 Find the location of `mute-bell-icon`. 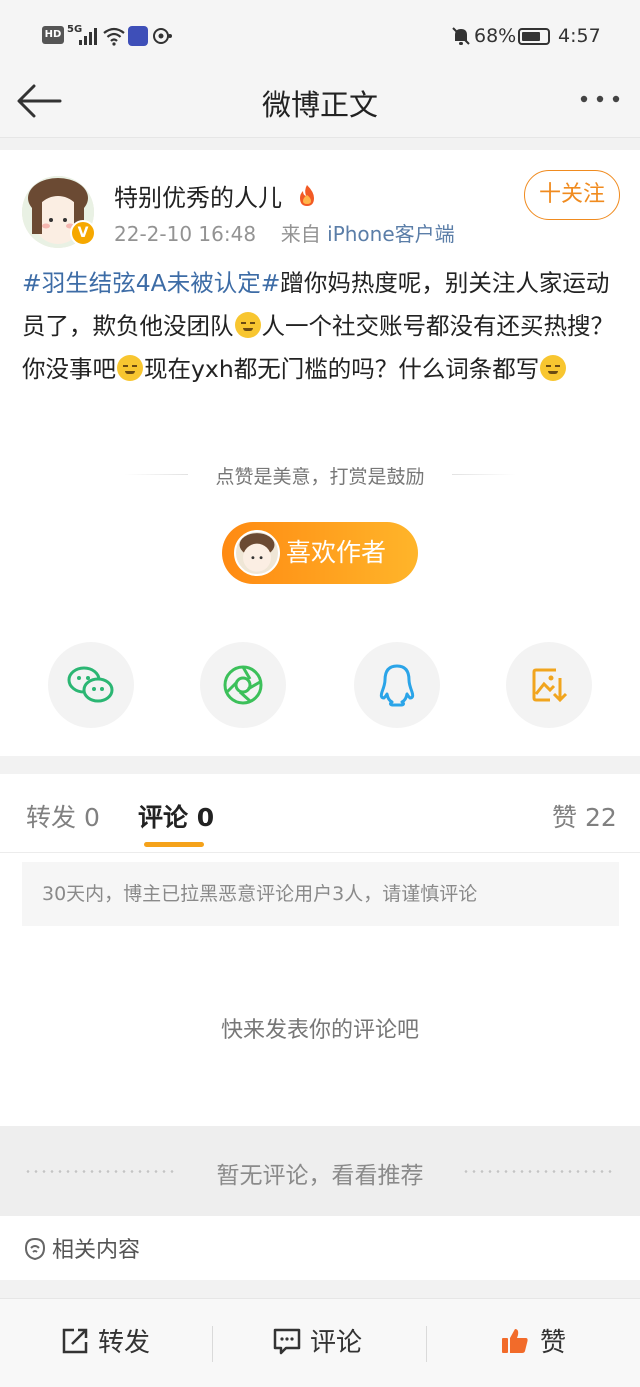

mute-bell-icon is located at coordinates (461, 36).